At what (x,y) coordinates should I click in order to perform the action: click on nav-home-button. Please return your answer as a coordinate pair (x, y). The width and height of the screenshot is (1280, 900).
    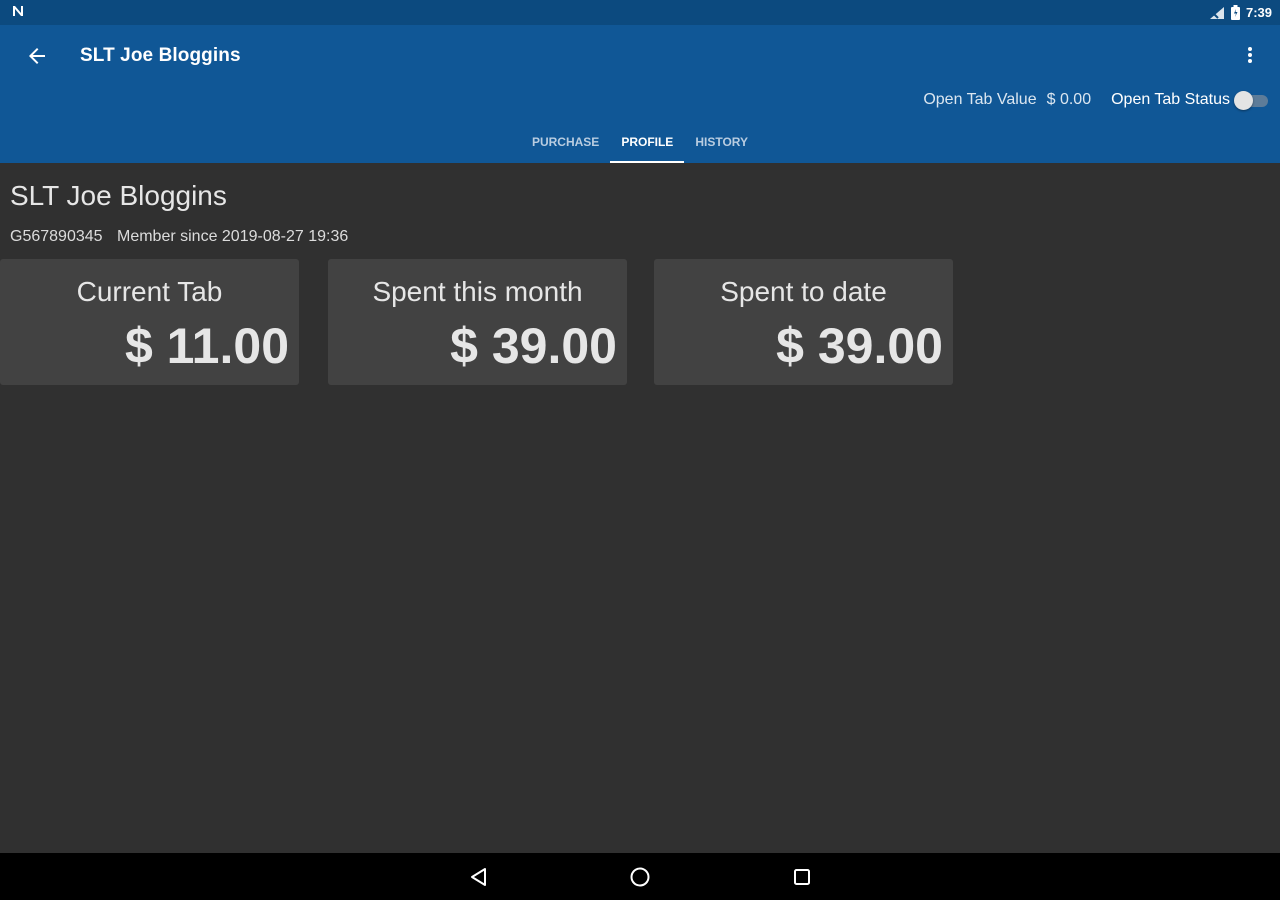
    Looking at the image, I should click on (640, 877).